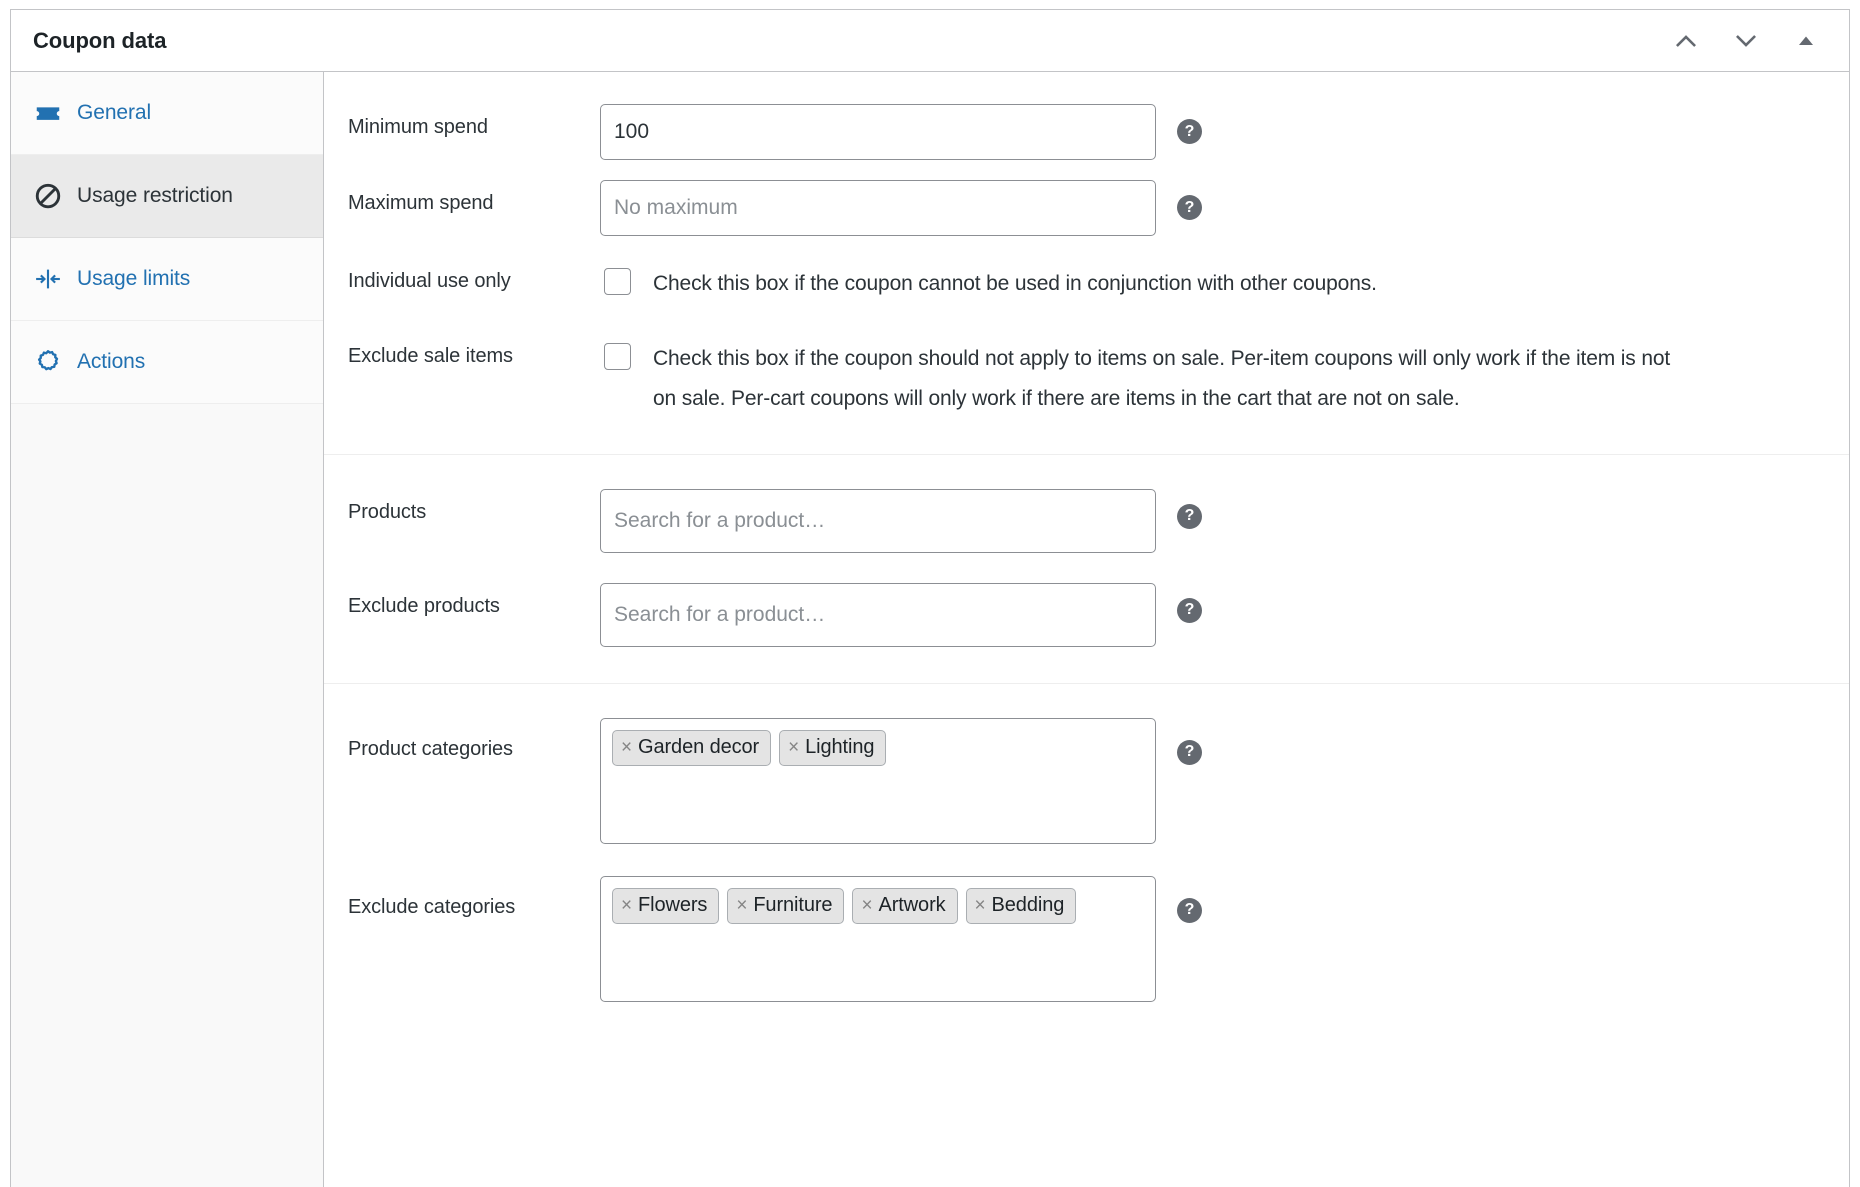 The width and height of the screenshot is (1860, 1187). I want to click on minimum-spend-label: Minimum spend, so click(418, 127).